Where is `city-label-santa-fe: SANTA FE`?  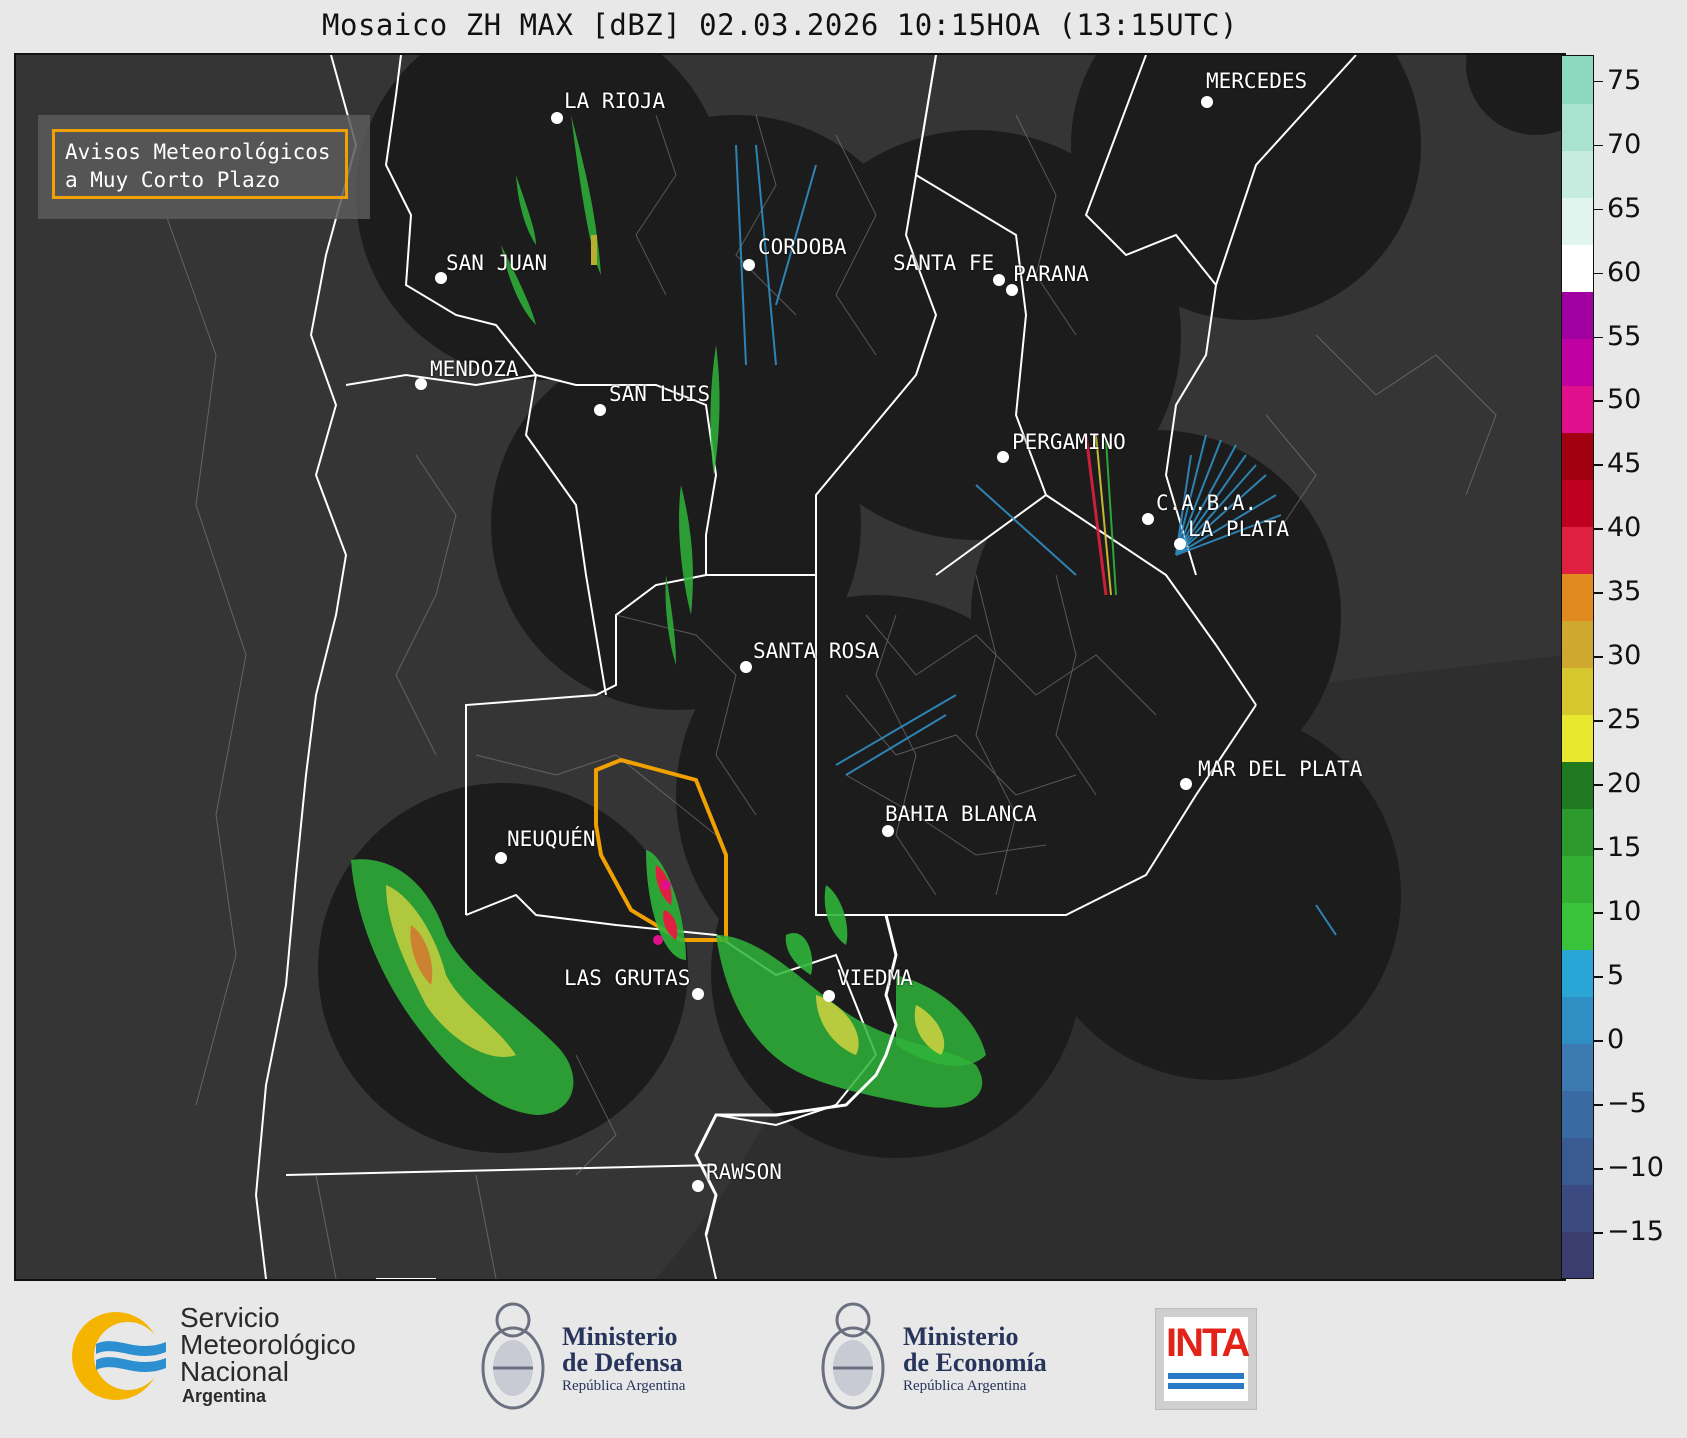
city-label-santa-fe: SANTA FE is located at coordinates (944, 263).